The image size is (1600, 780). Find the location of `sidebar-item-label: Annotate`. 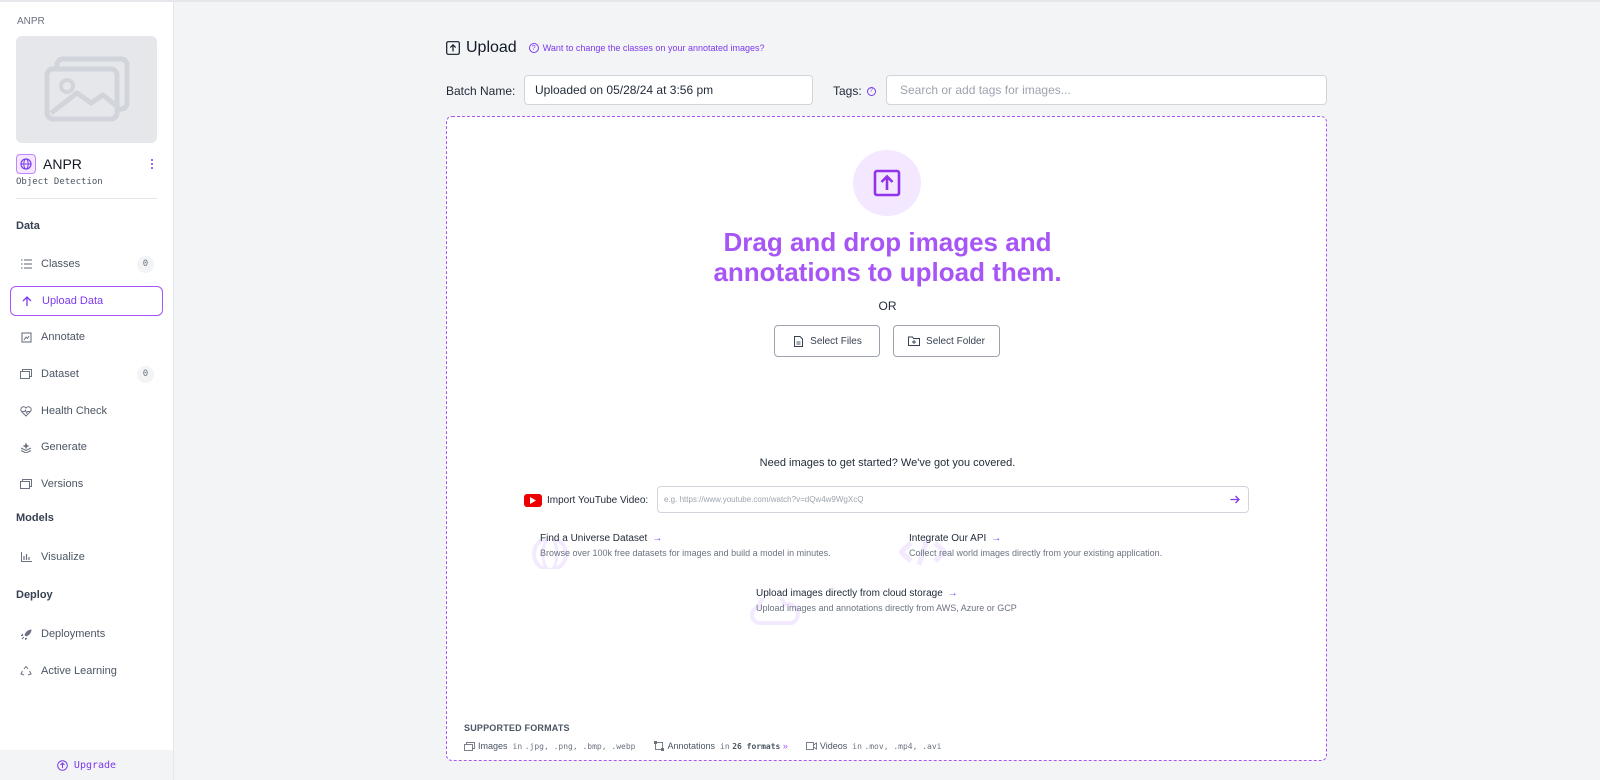

sidebar-item-label: Annotate is located at coordinates (63, 337).